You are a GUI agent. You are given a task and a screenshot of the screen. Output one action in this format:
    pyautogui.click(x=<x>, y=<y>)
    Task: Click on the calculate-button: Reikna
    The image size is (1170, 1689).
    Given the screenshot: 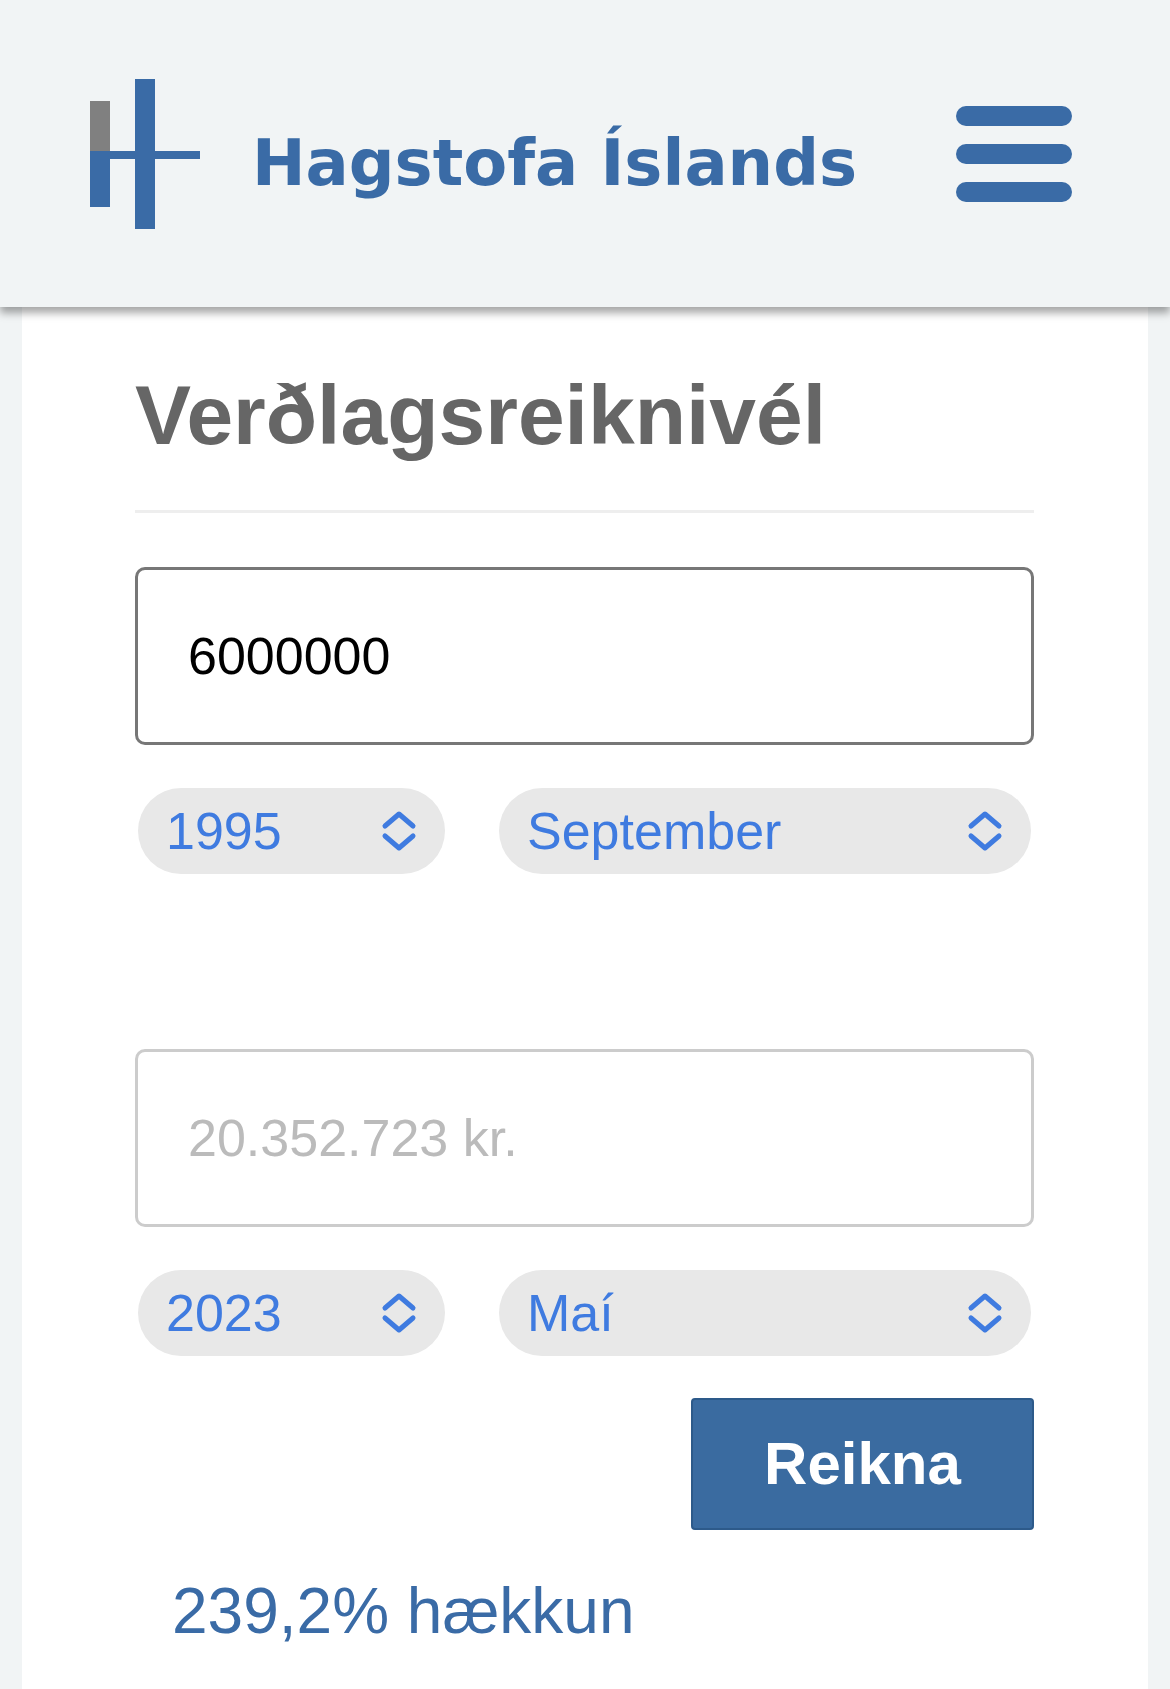 What is the action you would take?
    pyautogui.click(x=862, y=1463)
    